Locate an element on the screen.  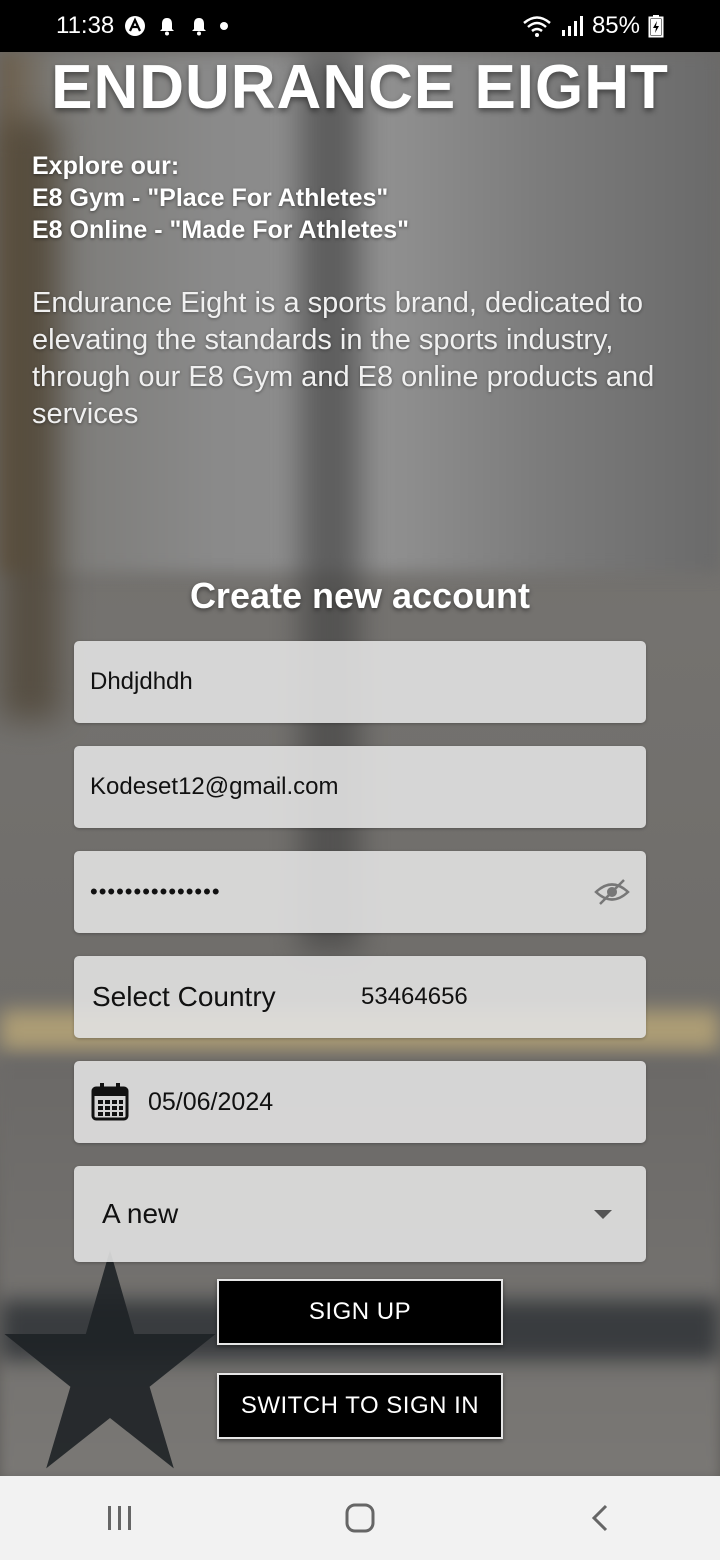
status-time: 11:38 is located at coordinates (85, 25).